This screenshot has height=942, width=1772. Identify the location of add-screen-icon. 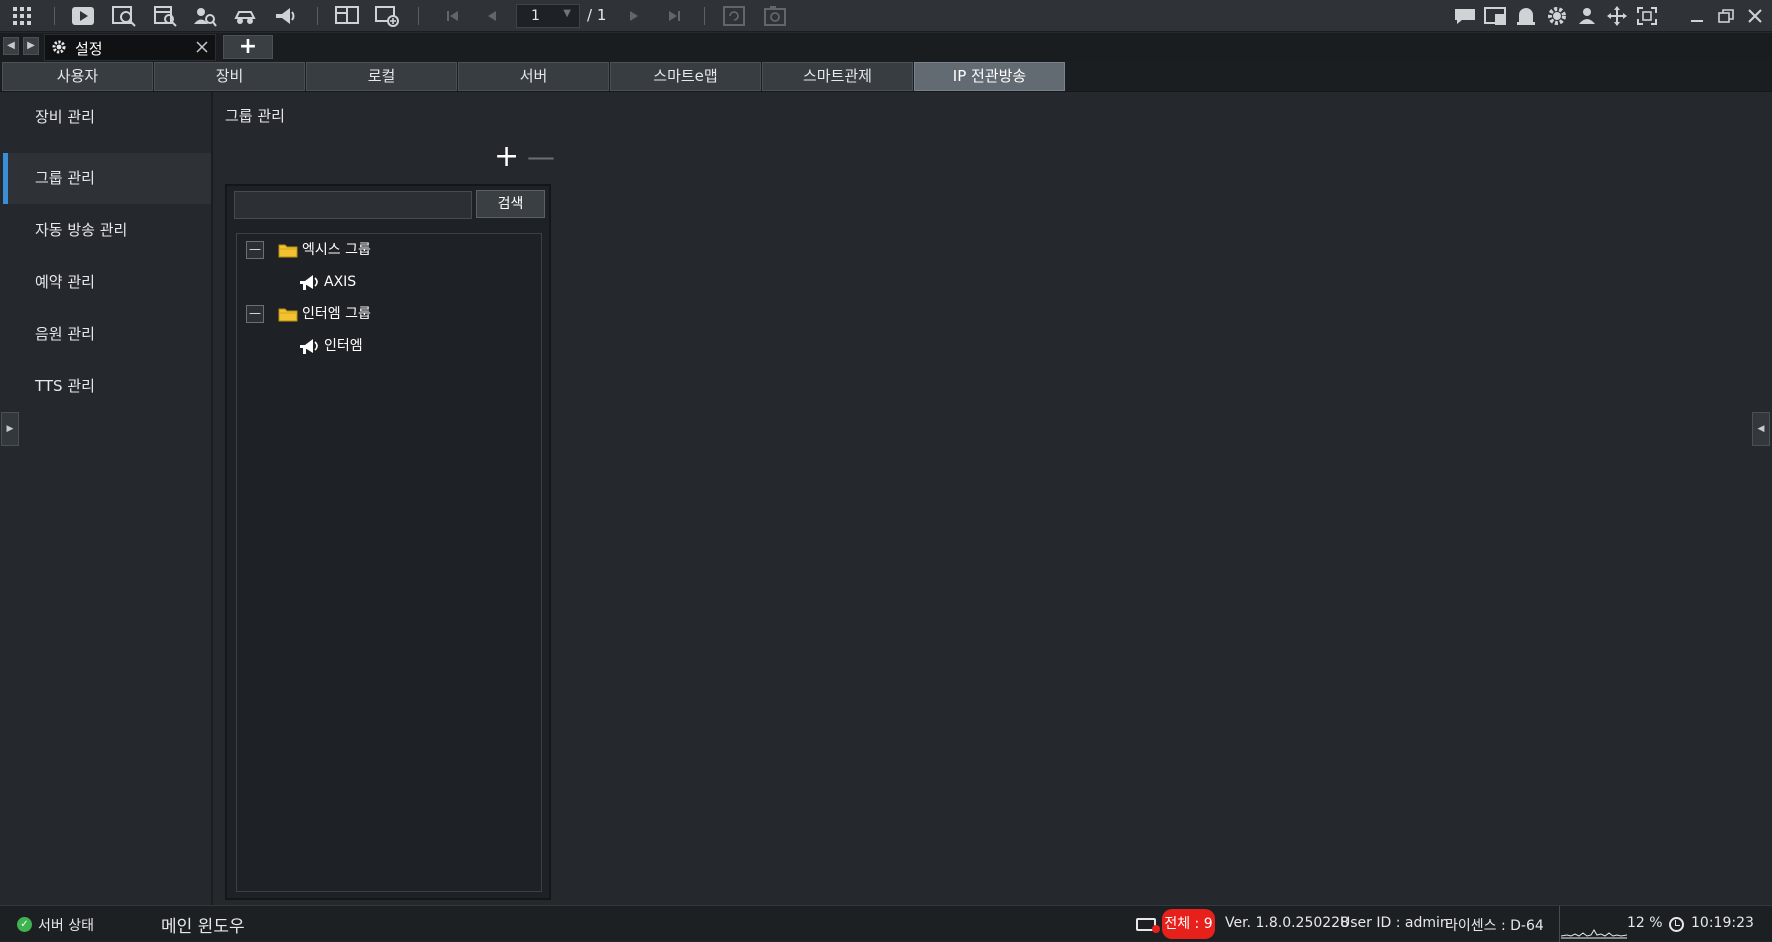
(387, 16).